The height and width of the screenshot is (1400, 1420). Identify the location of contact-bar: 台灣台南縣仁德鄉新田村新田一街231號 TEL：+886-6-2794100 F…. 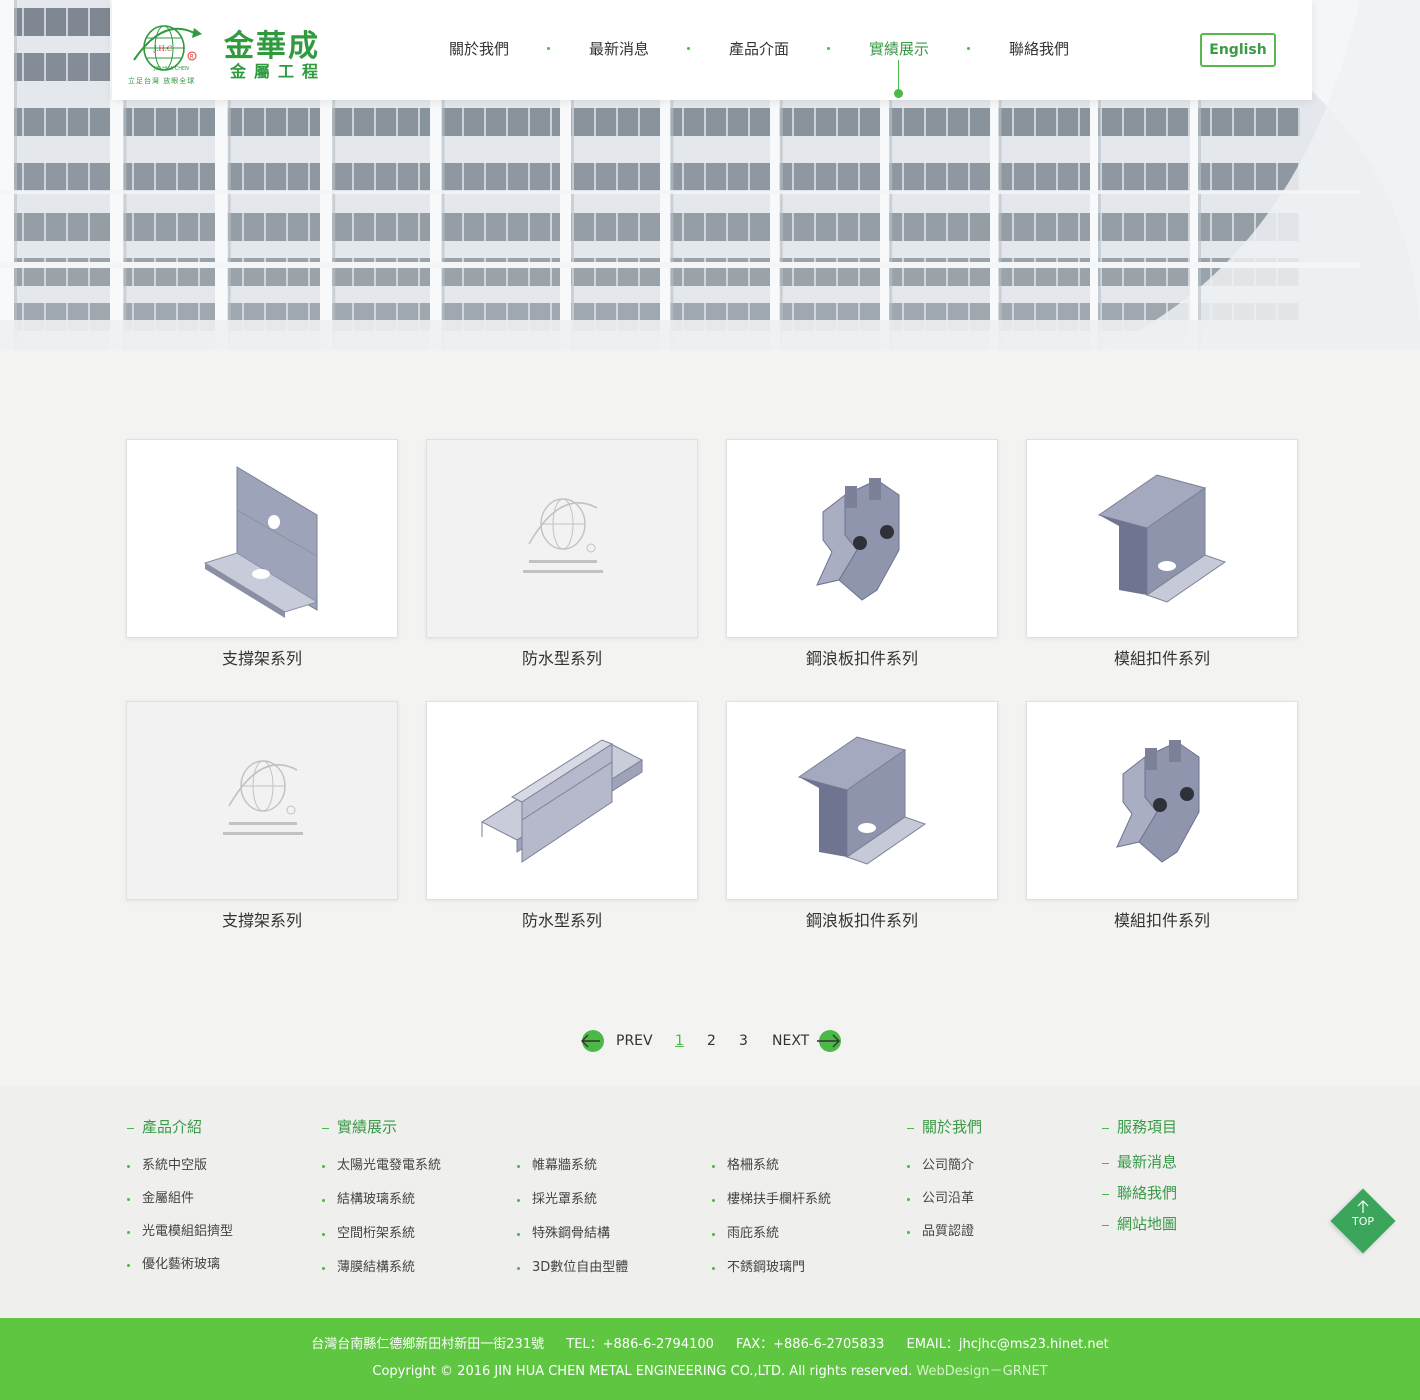
(710, 1359).